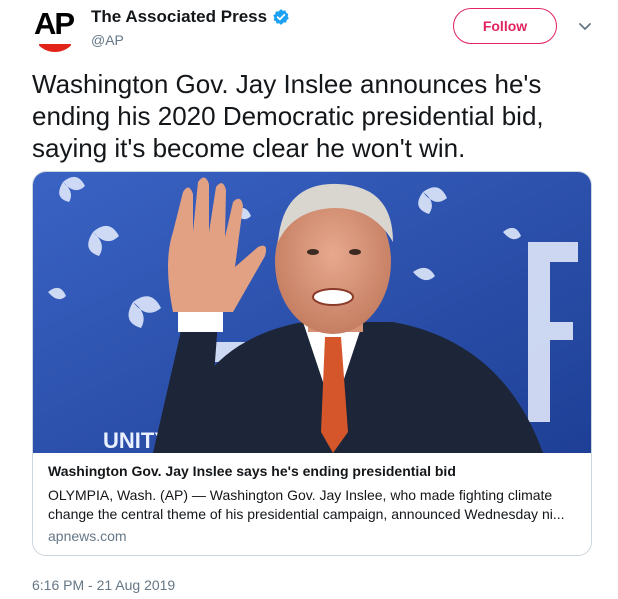 The image size is (618, 599). What do you see at coordinates (107, 40) in the screenshot?
I see `handle: @AP` at bounding box center [107, 40].